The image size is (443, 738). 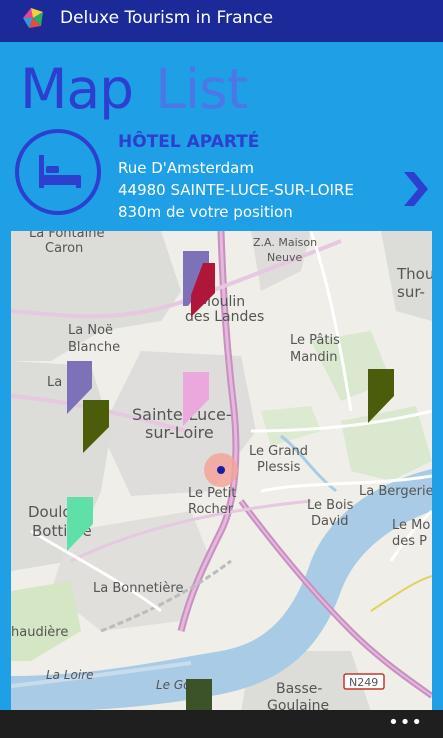 What do you see at coordinates (414, 274) in the screenshot?
I see `map-label-thouare: Thou` at bounding box center [414, 274].